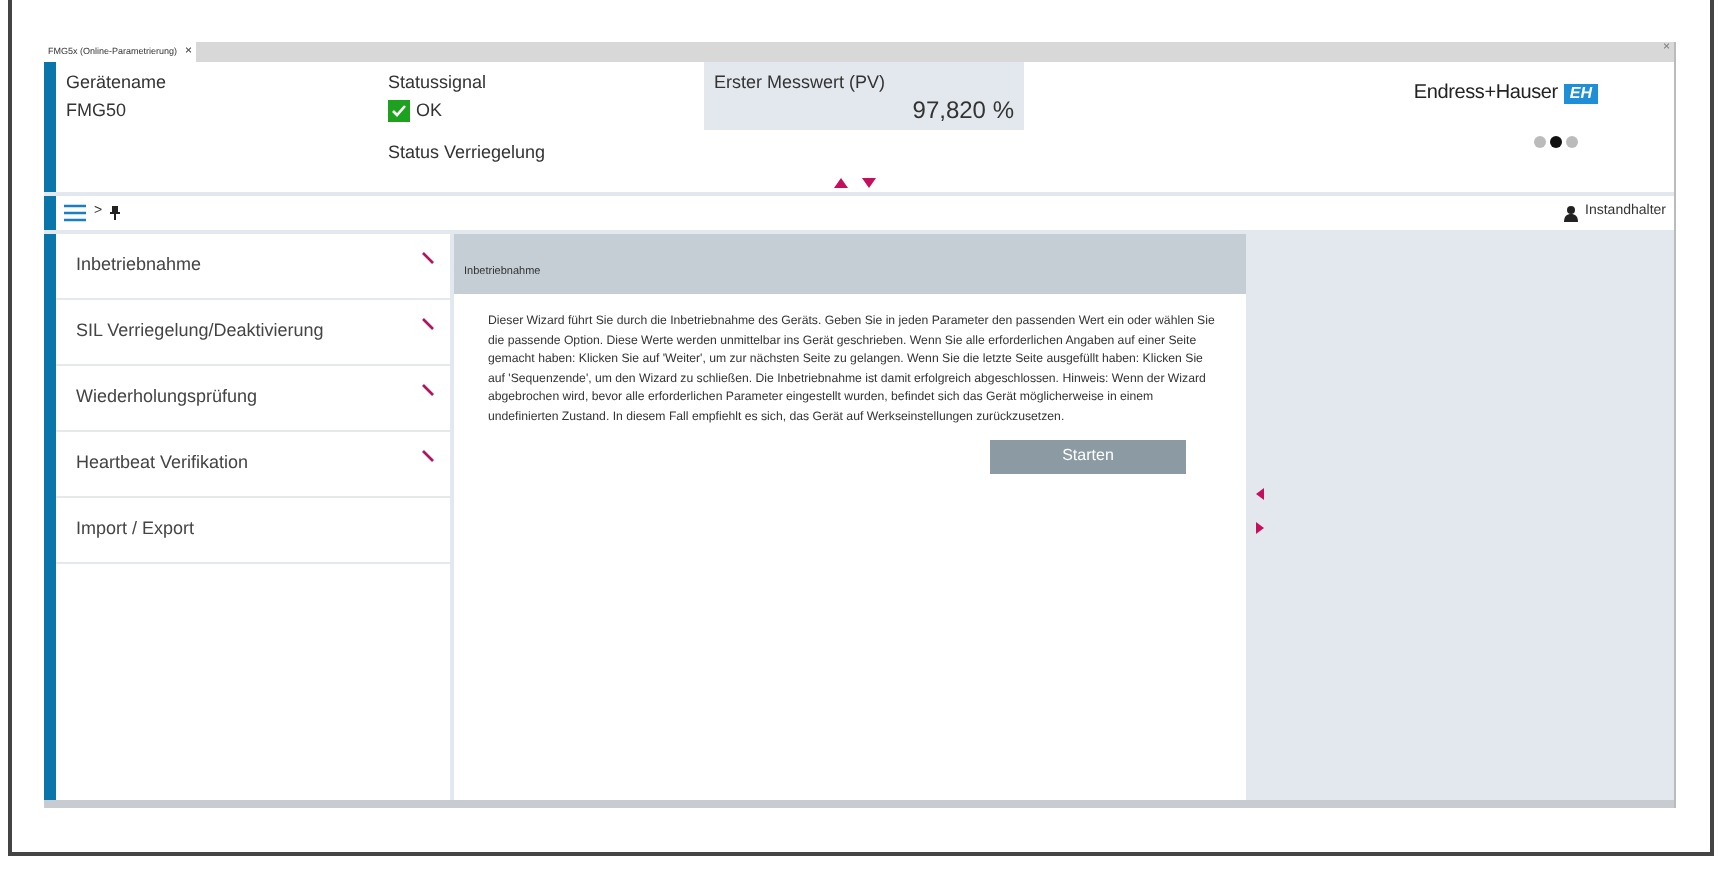 The image size is (1724, 870). I want to click on measured-value: 97,820 %, so click(963, 109).